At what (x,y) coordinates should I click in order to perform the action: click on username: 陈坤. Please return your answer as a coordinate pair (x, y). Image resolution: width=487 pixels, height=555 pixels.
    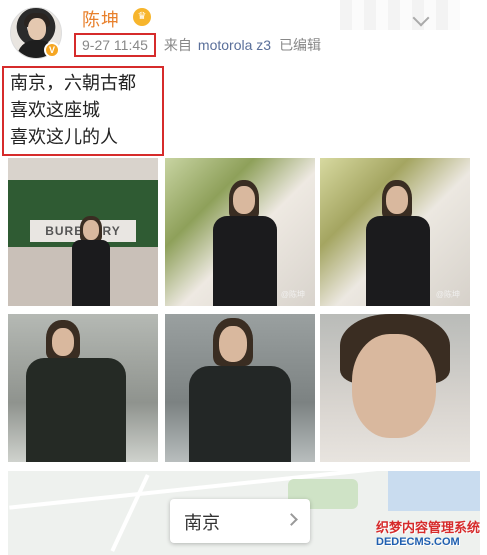
    Looking at the image, I should click on (101, 19).